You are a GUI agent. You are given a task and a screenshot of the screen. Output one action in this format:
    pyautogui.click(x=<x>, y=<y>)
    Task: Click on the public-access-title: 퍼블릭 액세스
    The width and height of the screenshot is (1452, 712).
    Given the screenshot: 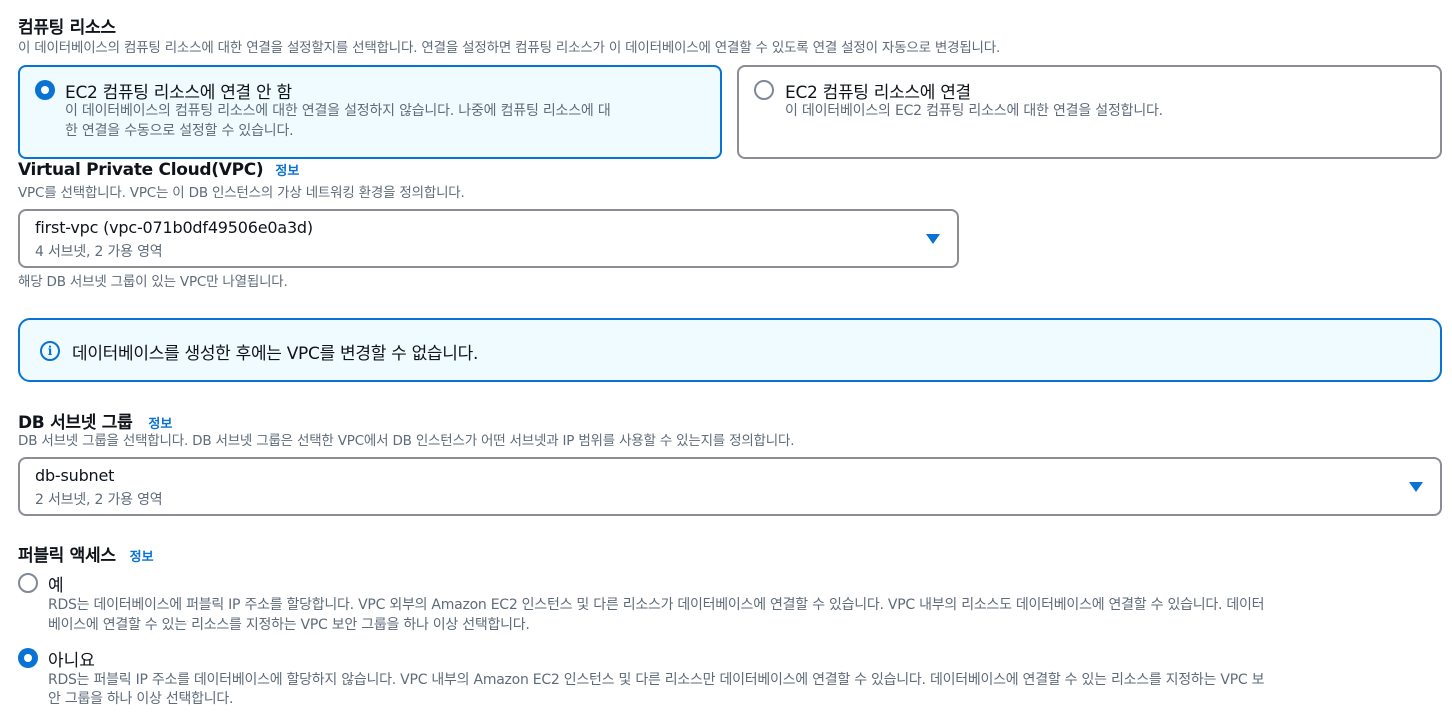 What is the action you would take?
    pyautogui.click(x=67, y=556)
    